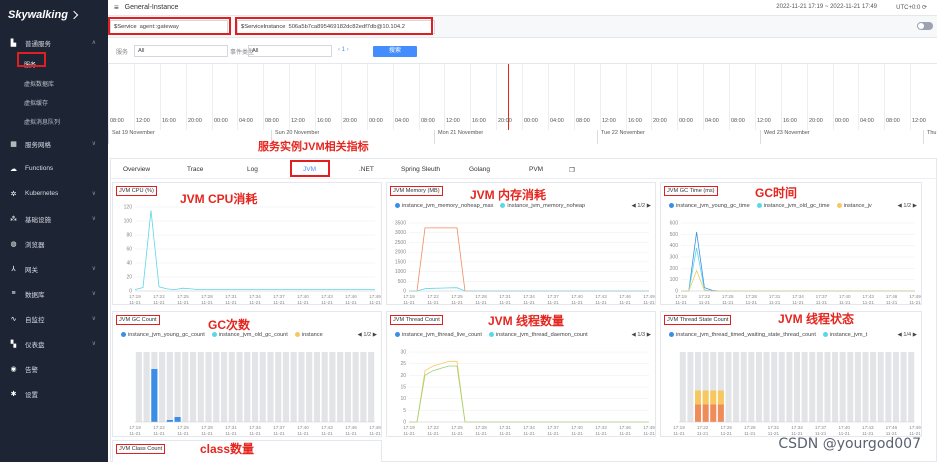 The width and height of the screenshot is (937, 462). What do you see at coordinates (625, 296) in the screenshot?
I see `x-tick-label: 17:46` at bounding box center [625, 296].